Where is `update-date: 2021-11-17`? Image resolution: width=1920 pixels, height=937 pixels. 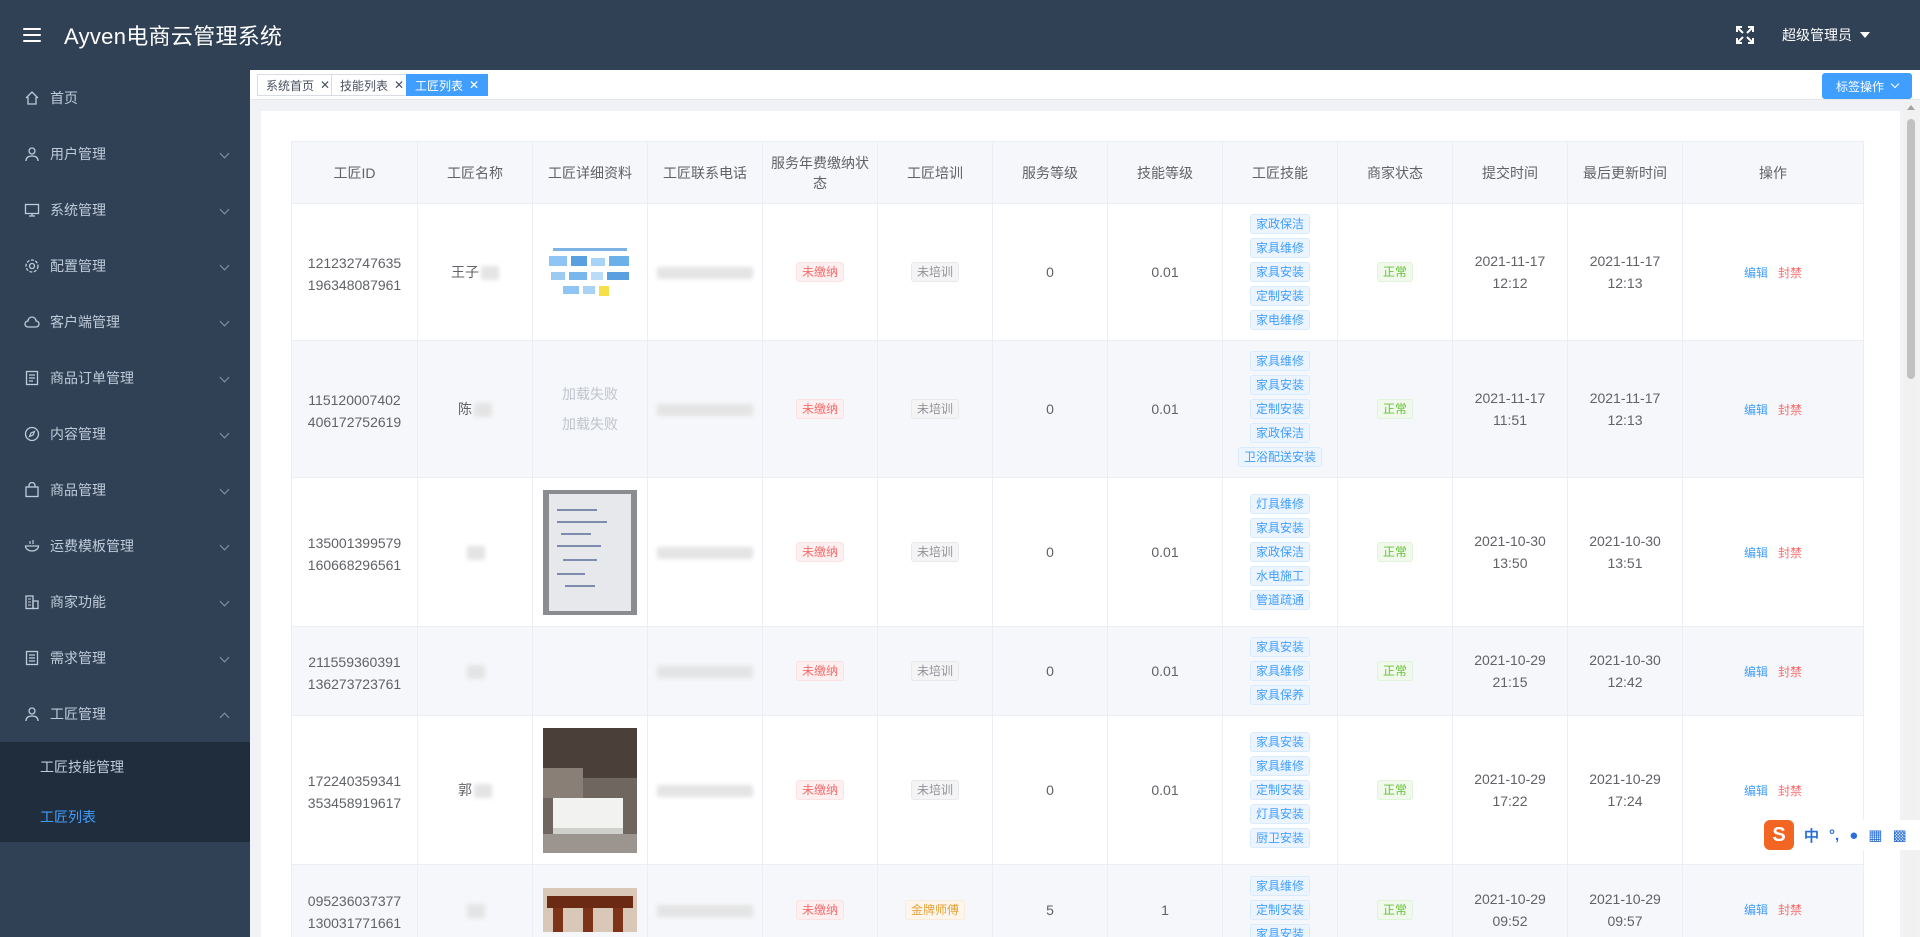
update-date: 2021-11-17 is located at coordinates (1625, 261).